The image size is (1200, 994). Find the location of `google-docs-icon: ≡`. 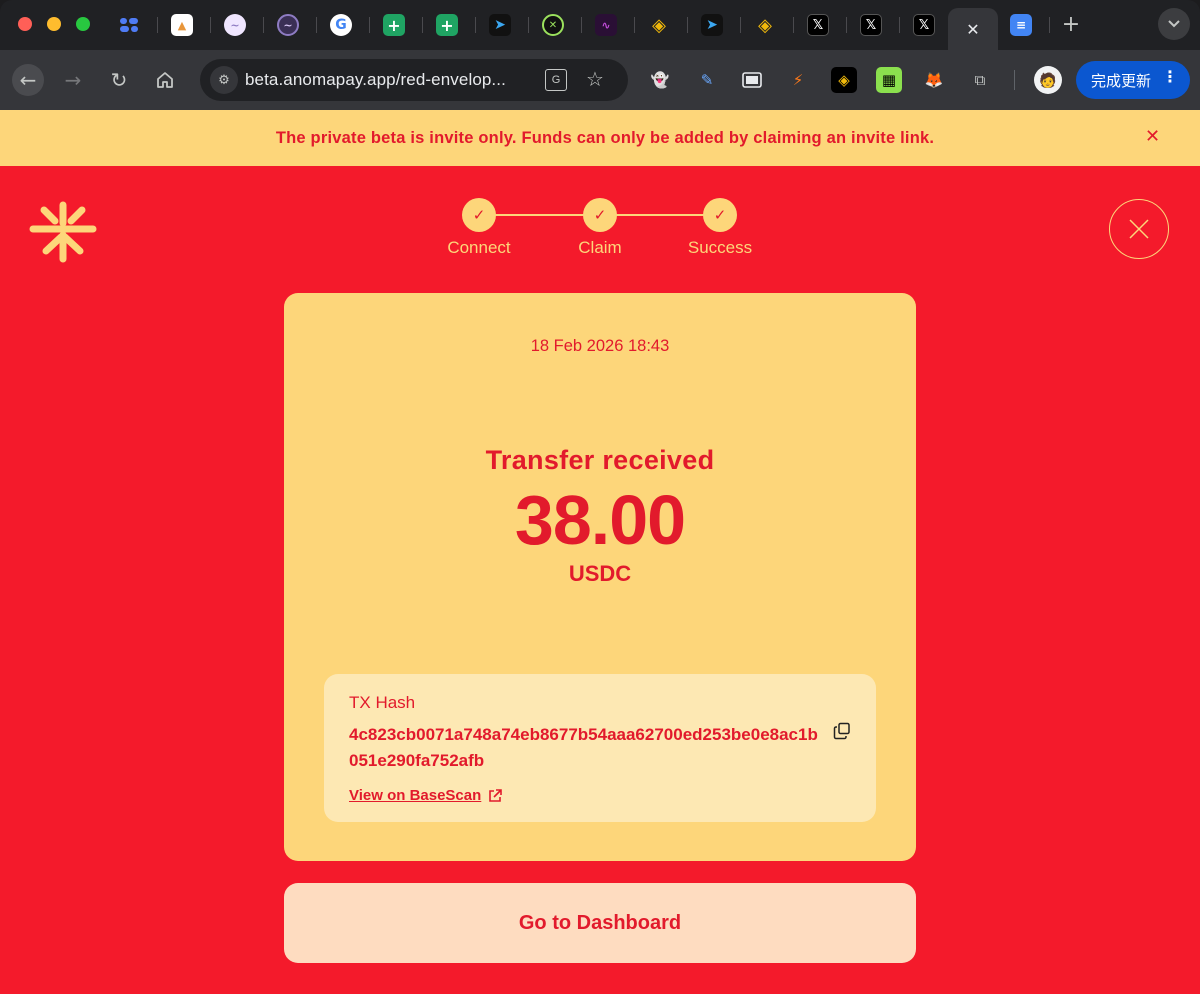

google-docs-icon: ≡ is located at coordinates (1021, 25).